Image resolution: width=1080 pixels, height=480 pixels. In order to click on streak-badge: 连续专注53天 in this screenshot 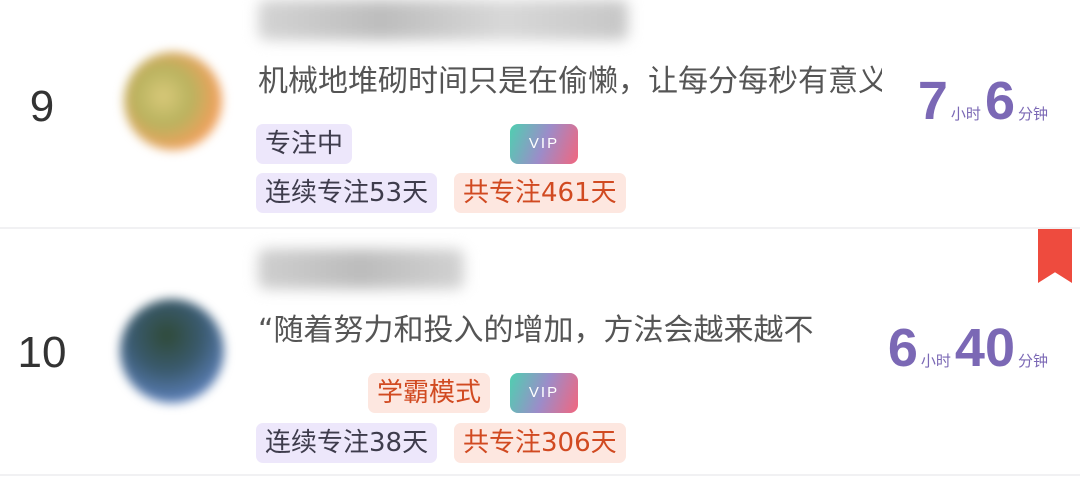, I will do `click(347, 193)`.